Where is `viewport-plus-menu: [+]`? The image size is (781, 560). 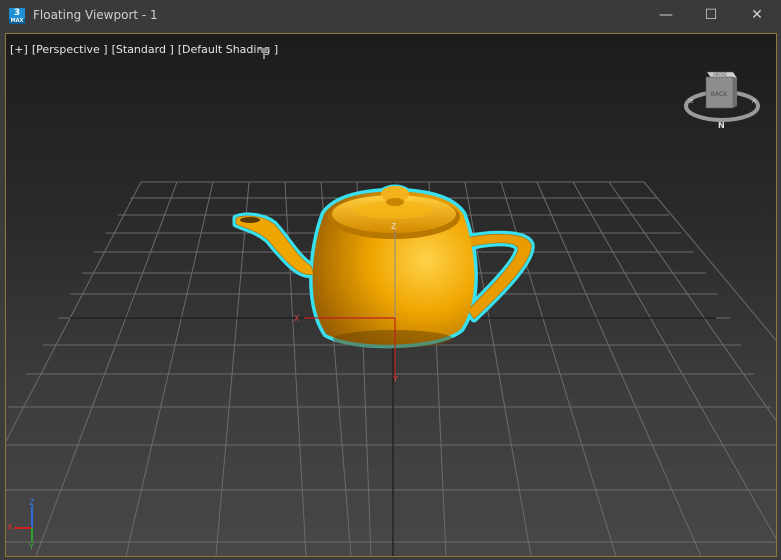 viewport-plus-menu: [+] is located at coordinates (19, 49).